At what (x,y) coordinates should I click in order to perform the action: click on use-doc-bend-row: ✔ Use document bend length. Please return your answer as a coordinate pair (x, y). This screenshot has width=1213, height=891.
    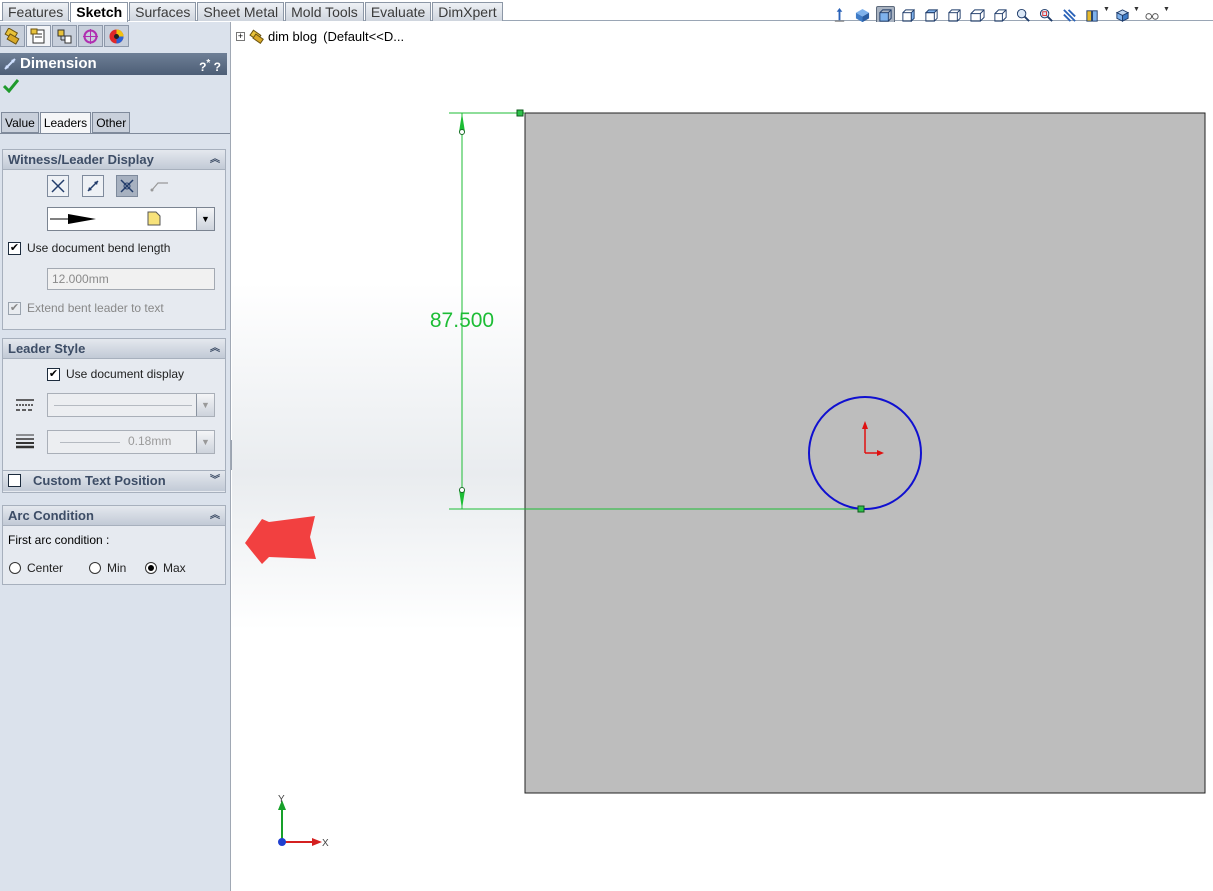
    Looking at the image, I should click on (89, 248).